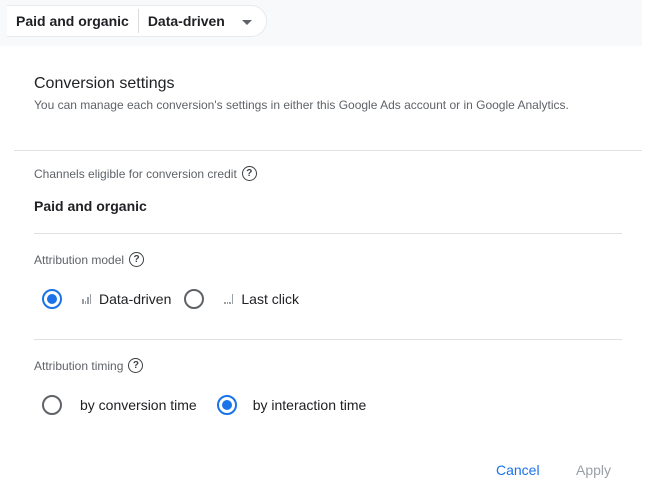 Image resolution: width=662 pixels, height=496 pixels. I want to click on option-data-driven-label: Data-driven, so click(135, 299).